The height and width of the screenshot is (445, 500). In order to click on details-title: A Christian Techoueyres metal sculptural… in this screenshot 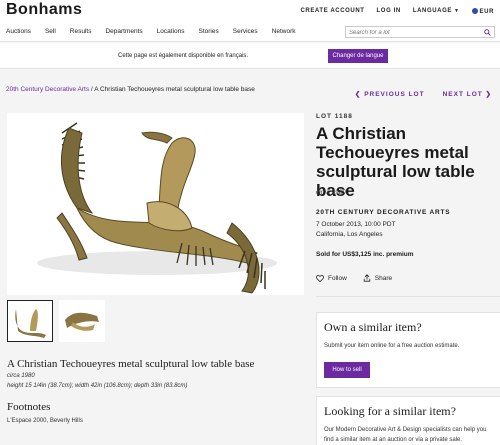, I will do `click(131, 364)`.